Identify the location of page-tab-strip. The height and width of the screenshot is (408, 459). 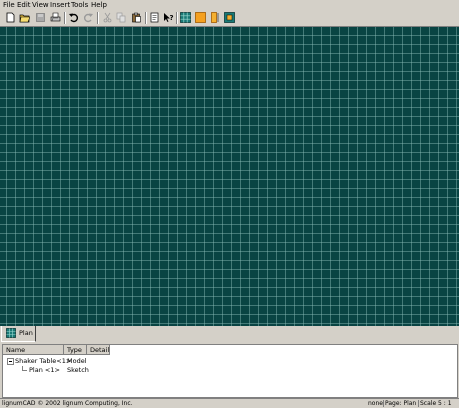
(229, 334).